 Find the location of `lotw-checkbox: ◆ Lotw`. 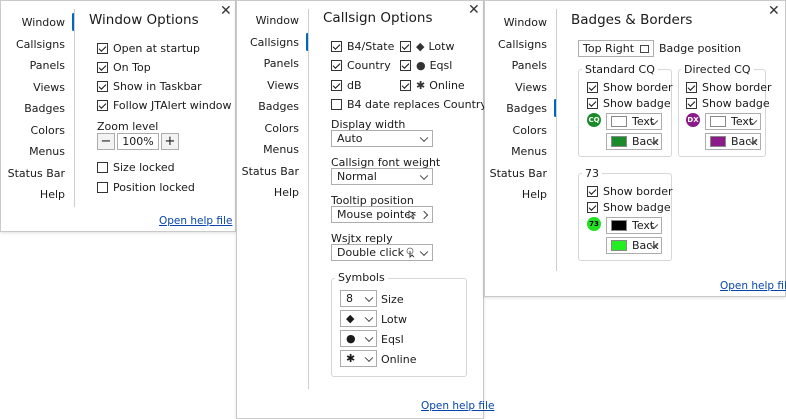

lotw-checkbox: ◆ Lotw is located at coordinates (427, 46).